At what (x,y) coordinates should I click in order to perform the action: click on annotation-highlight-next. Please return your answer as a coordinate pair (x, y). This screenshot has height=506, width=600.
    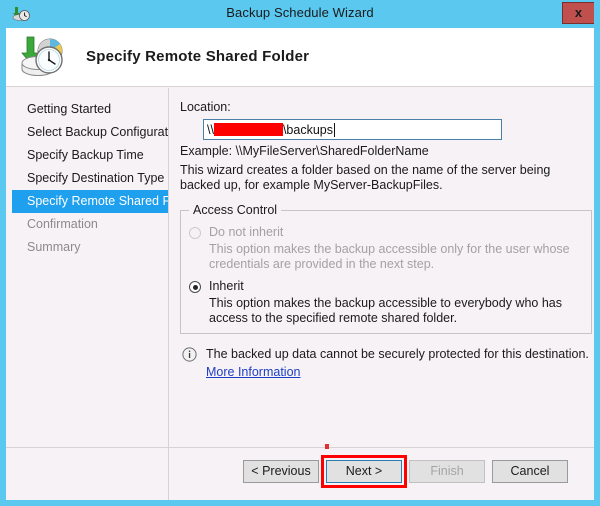
    Looking at the image, I should click on (364, 471).